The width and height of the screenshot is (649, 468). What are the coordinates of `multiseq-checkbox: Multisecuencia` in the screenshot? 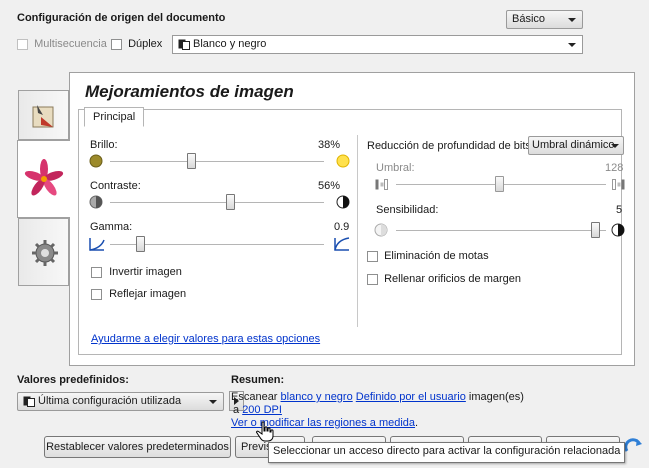 It's located at (62, 44).